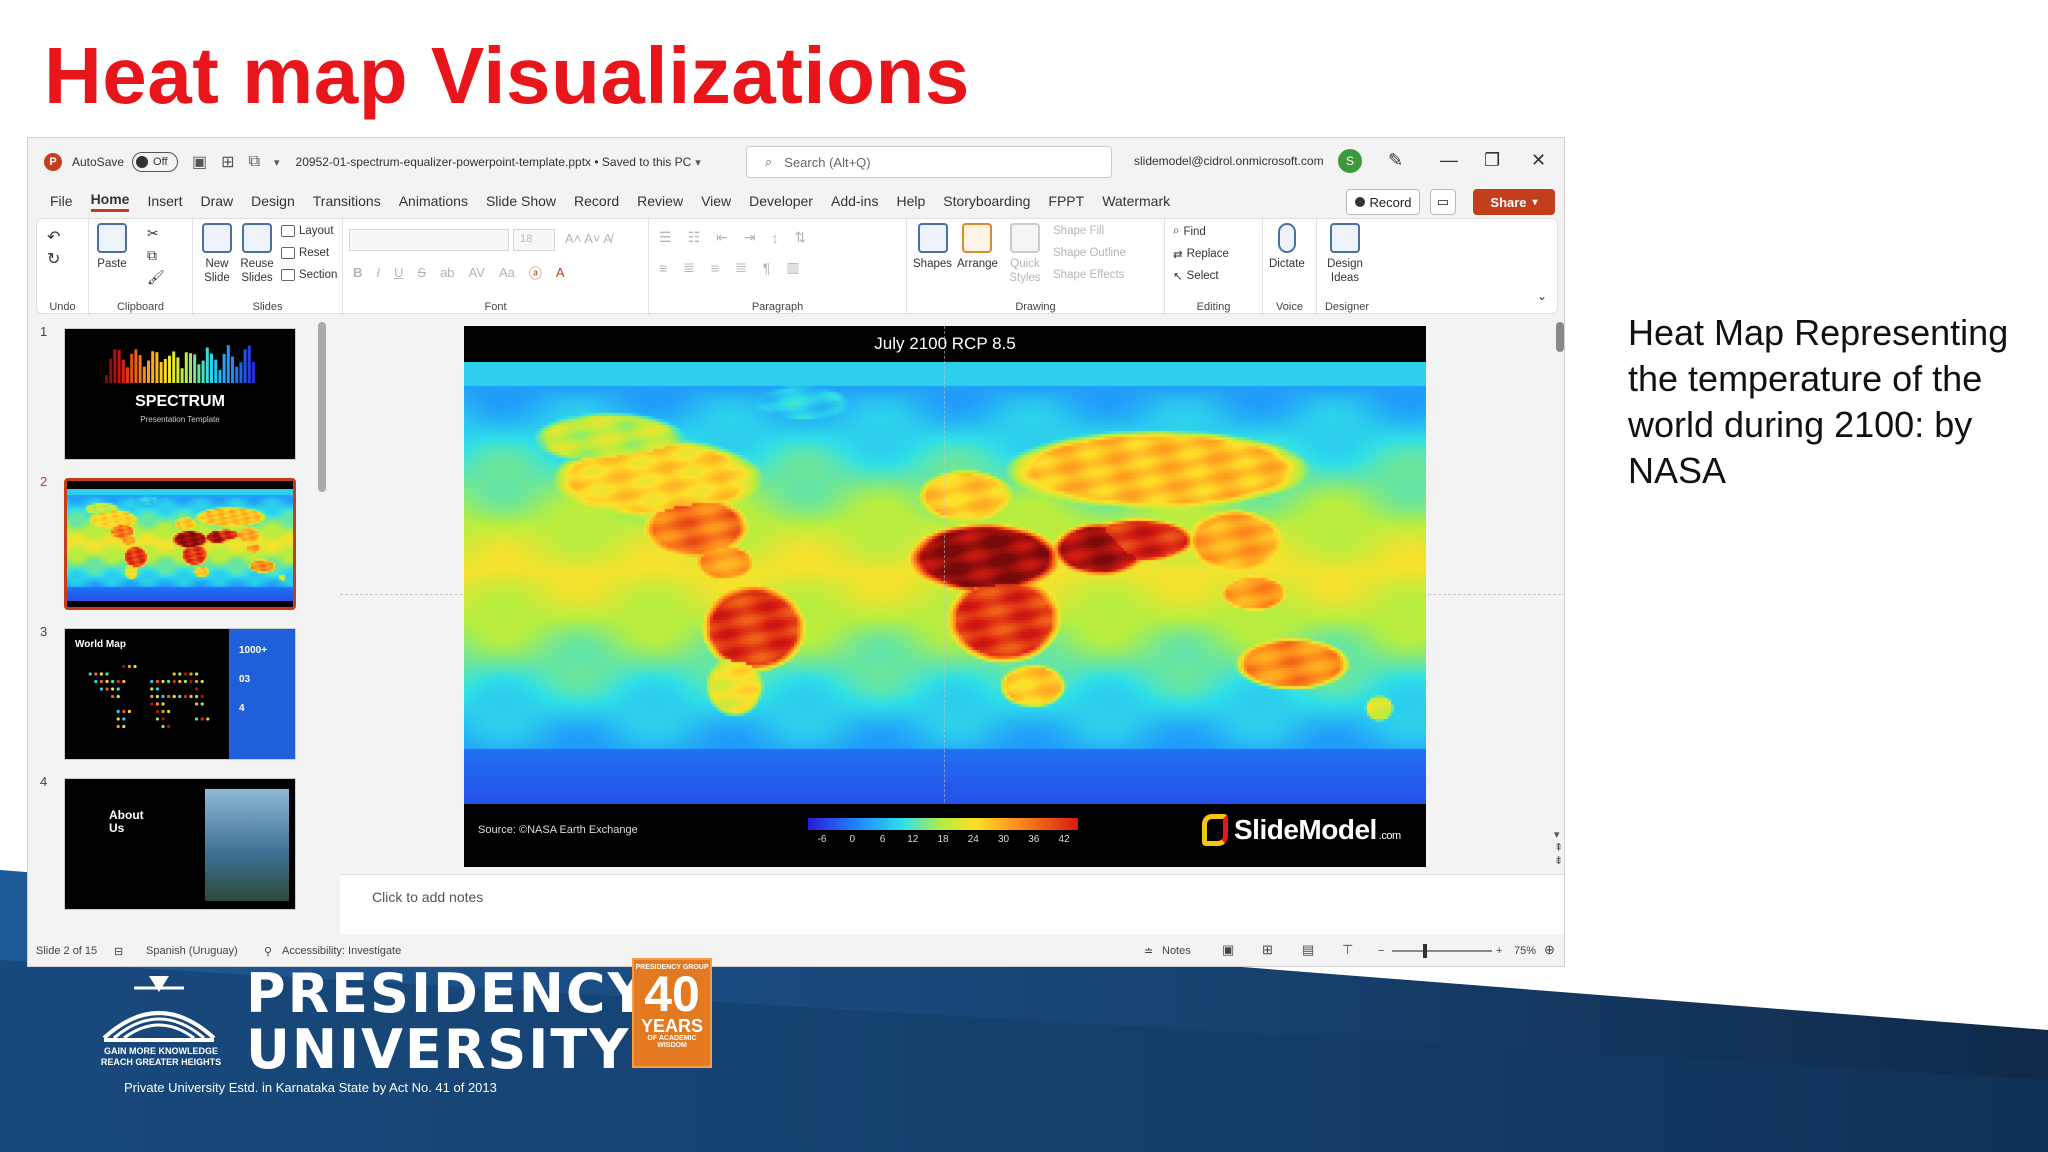  I want to click on design-ideas-button: Design Ideas, so click(1345, 254).